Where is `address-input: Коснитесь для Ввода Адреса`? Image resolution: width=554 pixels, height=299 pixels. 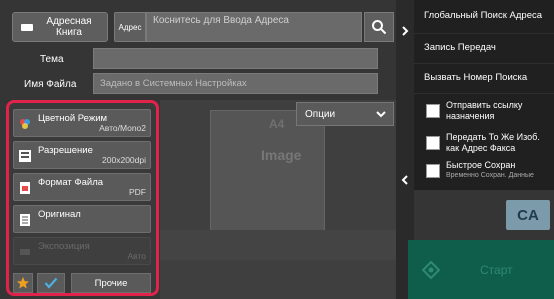 address-input: Коснитесь для Ввода Адреса is located at coordinates (254, 27).